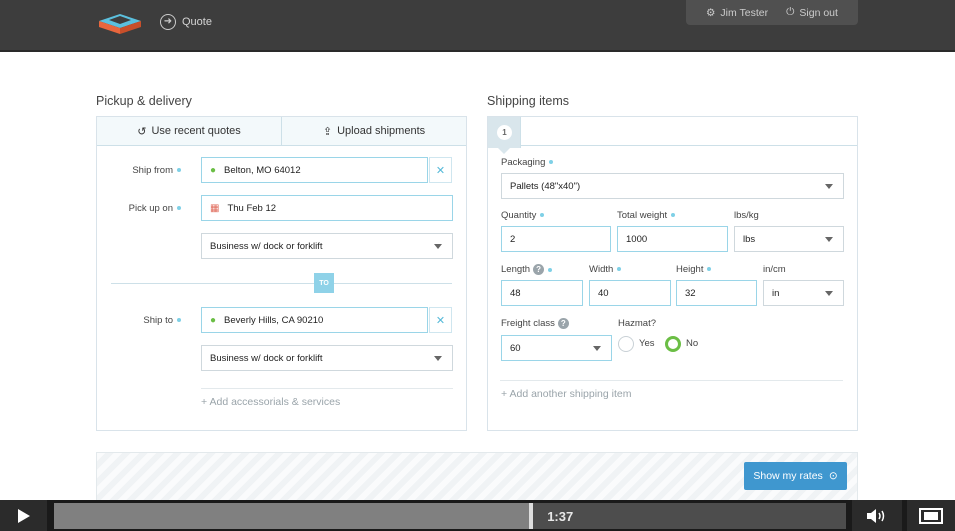 The height and width of the screenshot is (531, 955). What do you see at coordinates (527, 162) in the screenshot?
I see `packaging-label: Packaging` at bounding box center [527, 162].